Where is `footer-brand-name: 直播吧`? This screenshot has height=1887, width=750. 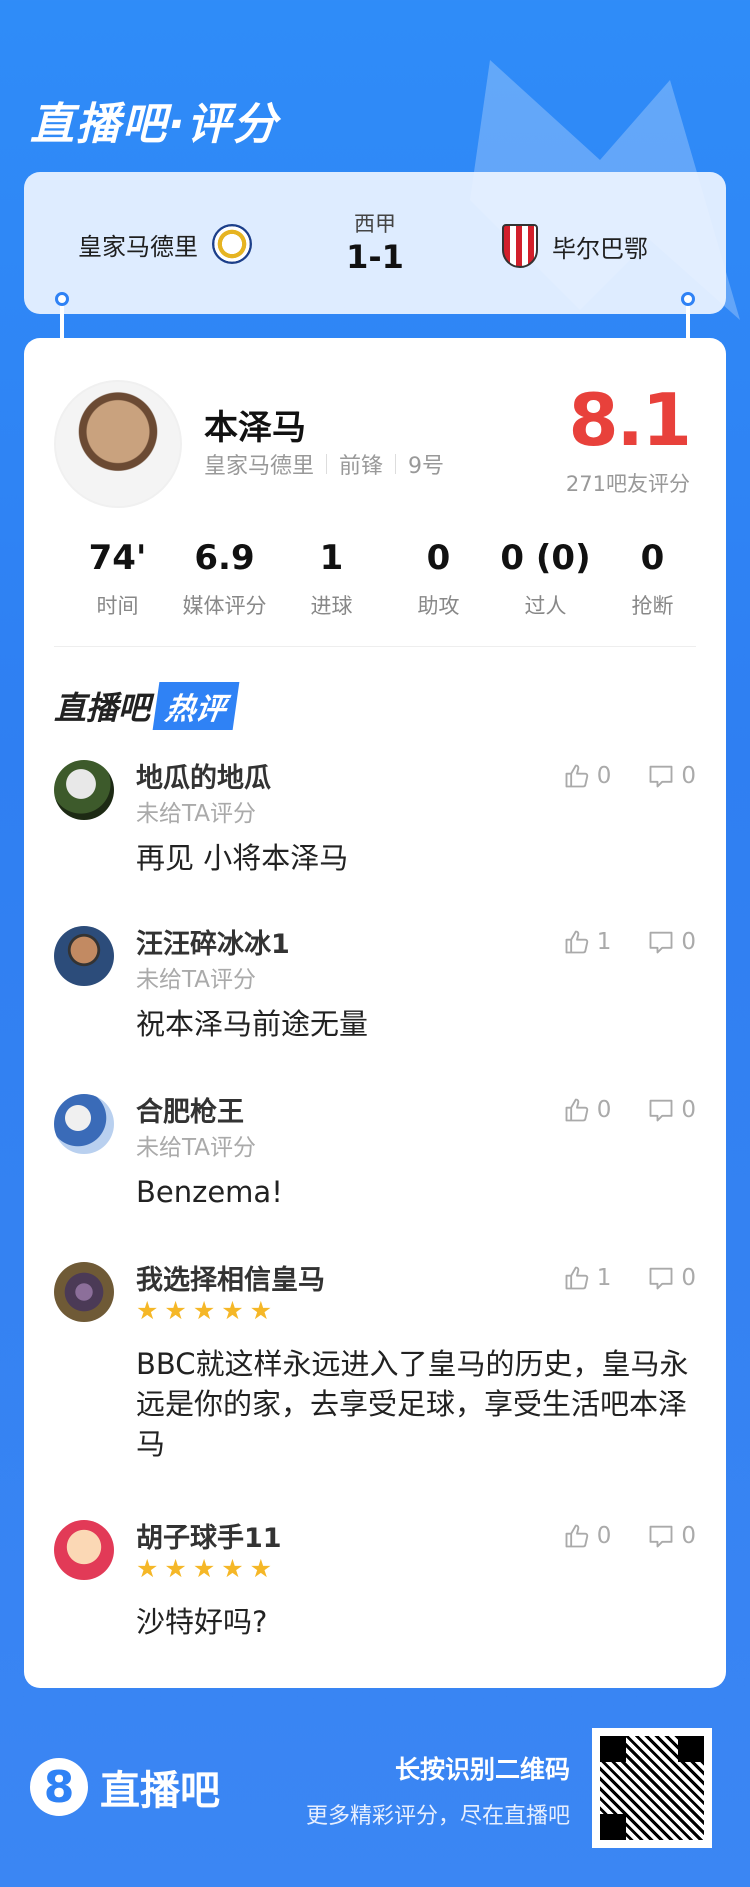
footer-brand-name: 直播吧 is located at coordinates (160, 1791).